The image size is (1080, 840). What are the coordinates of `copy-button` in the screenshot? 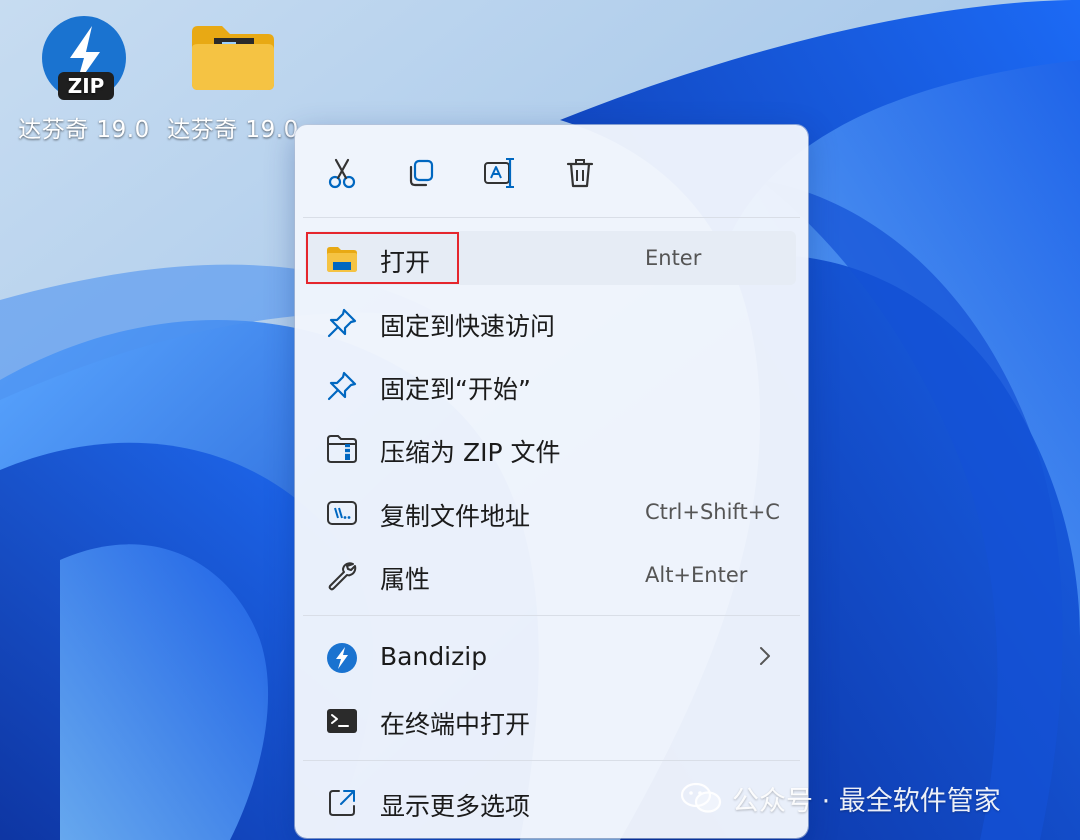 It's located at (421, 173).